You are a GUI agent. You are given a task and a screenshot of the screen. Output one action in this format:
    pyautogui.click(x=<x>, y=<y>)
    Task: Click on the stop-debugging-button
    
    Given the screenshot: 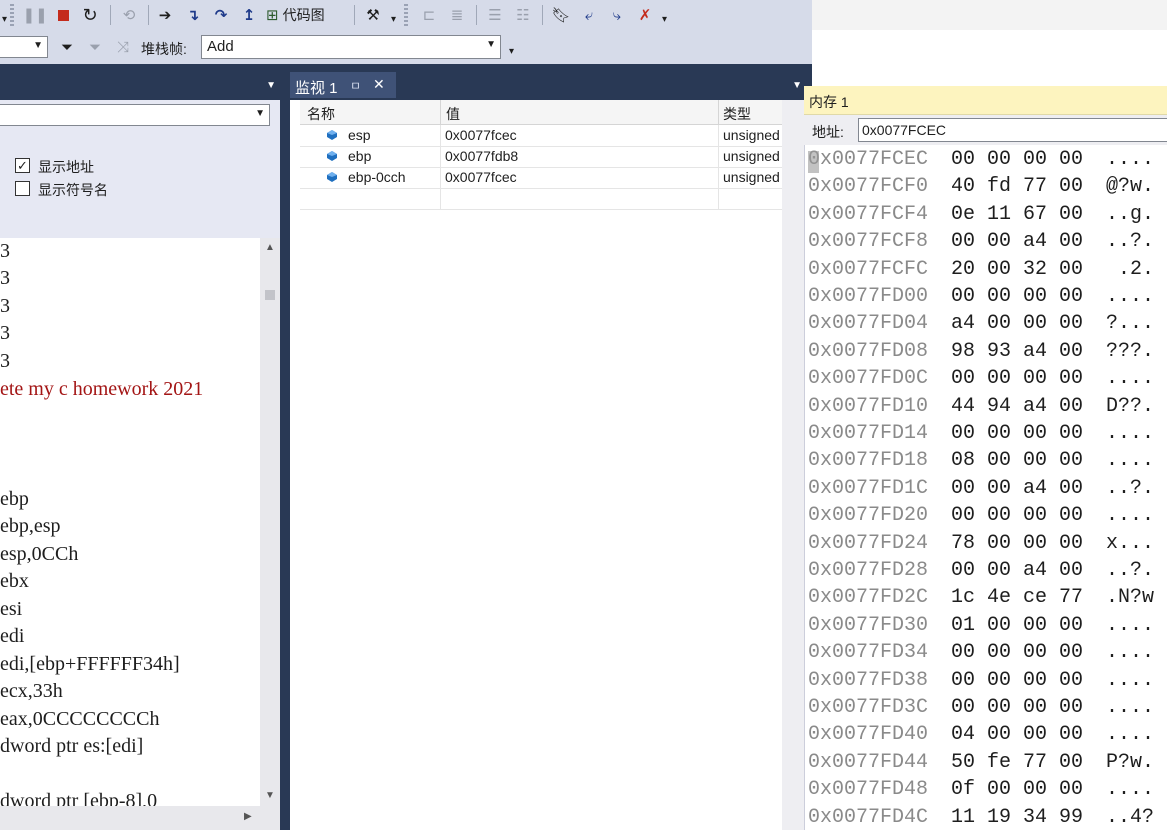 What is the action you would take?
    pyautogui.click(x=63, y=15)
    